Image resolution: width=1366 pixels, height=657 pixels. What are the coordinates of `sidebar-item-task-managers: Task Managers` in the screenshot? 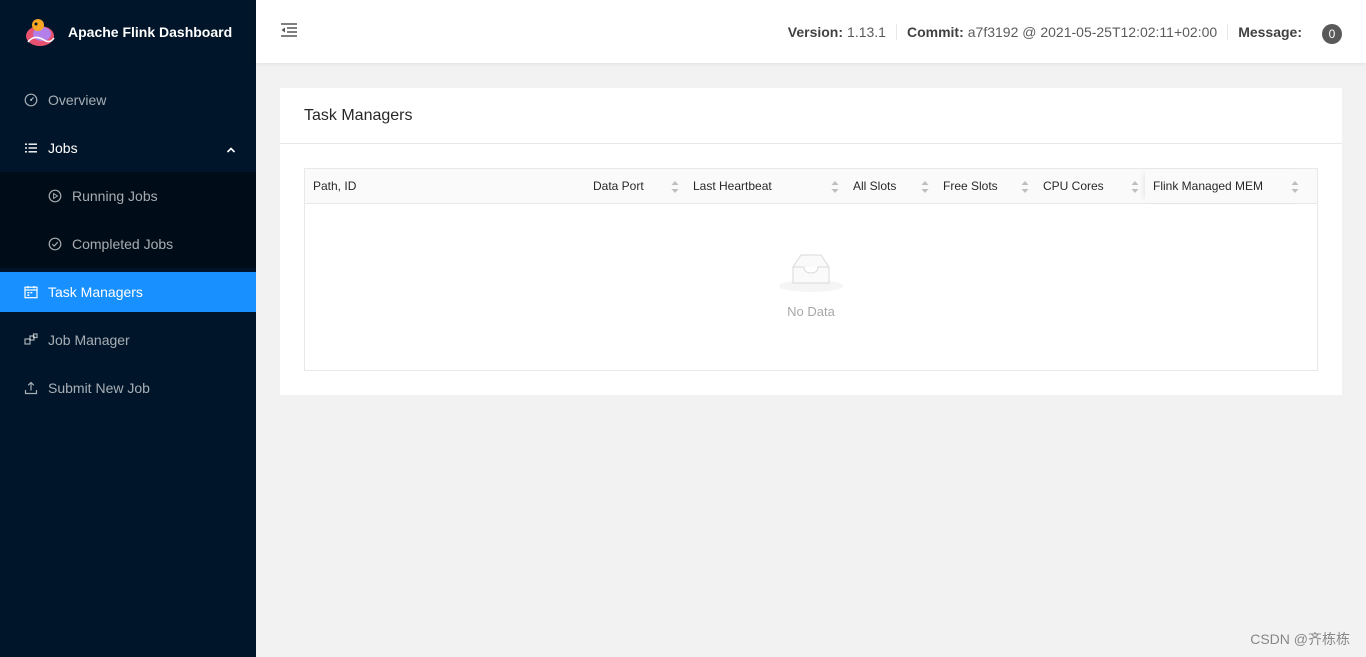 It's located at (128, 292).